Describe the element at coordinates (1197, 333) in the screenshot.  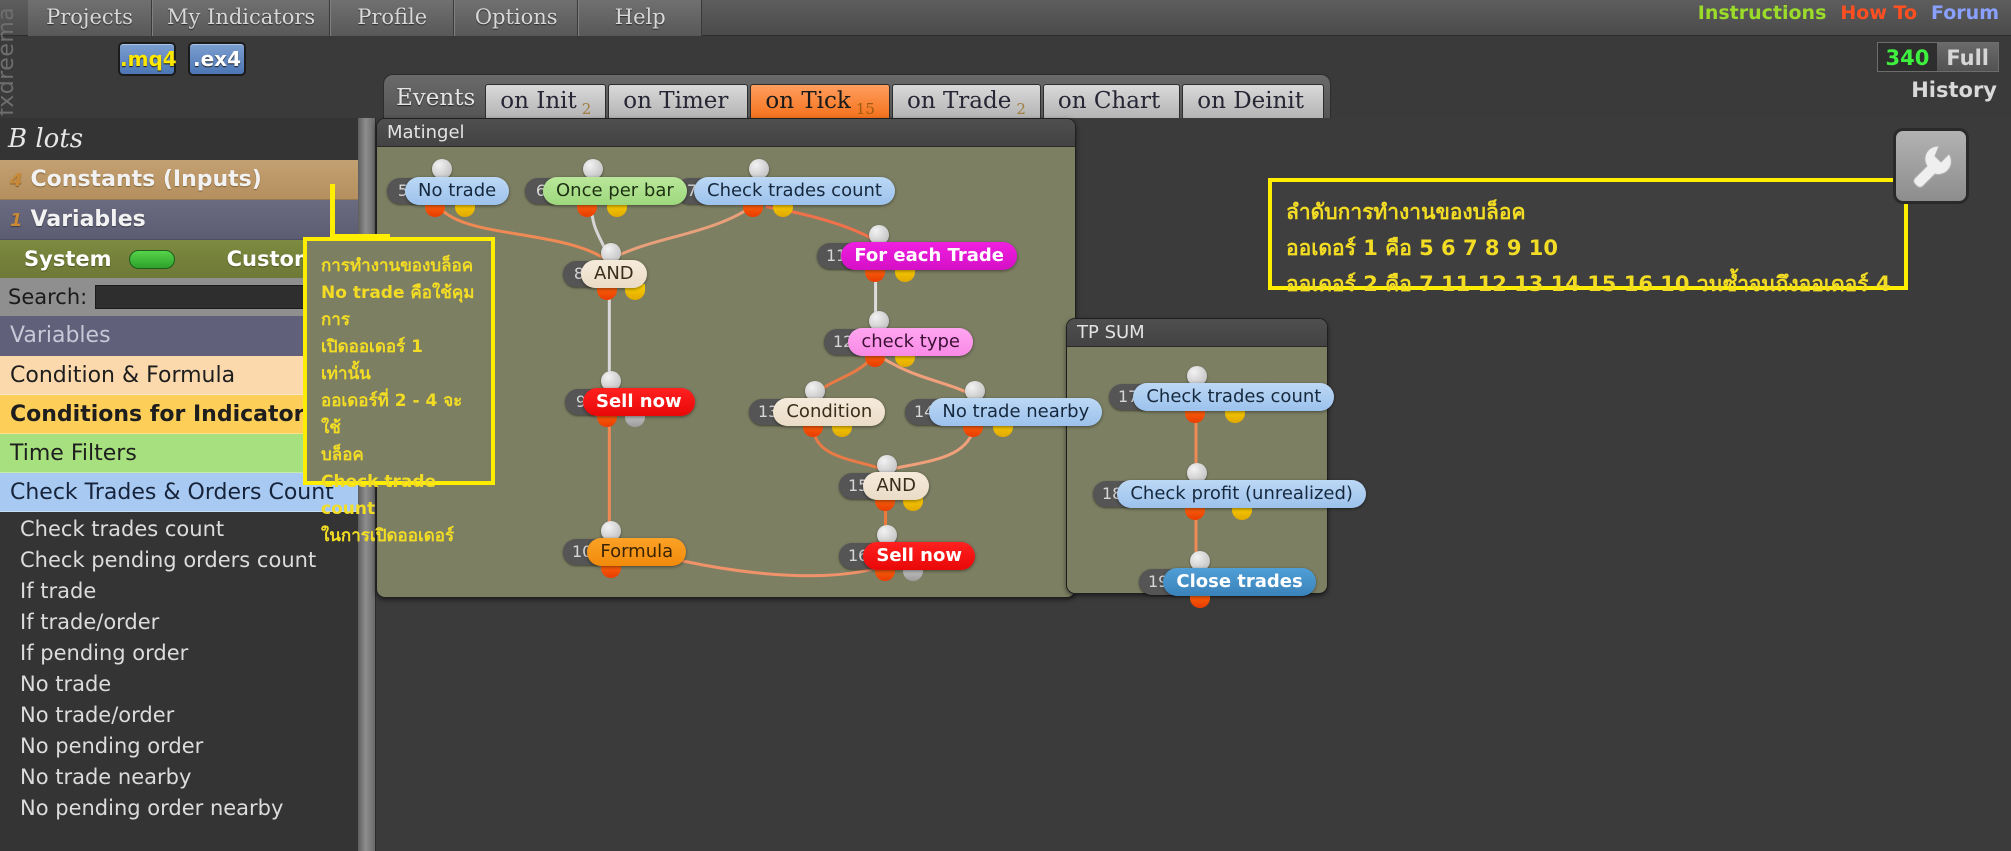
I see `group-tp-sum-title: TP SUM` at that location.